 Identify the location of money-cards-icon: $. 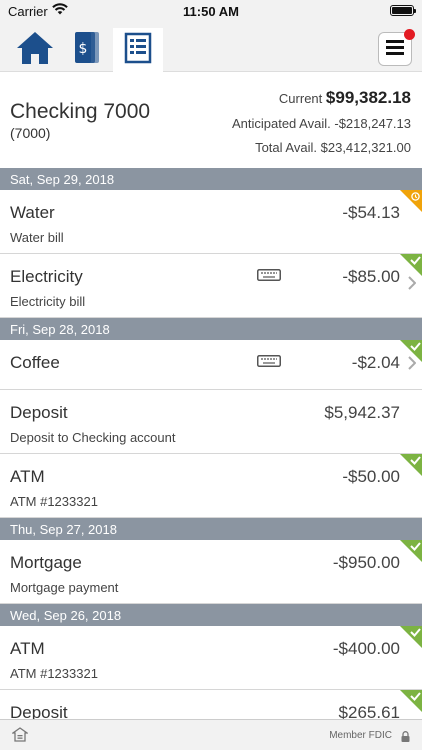
(87, 50).